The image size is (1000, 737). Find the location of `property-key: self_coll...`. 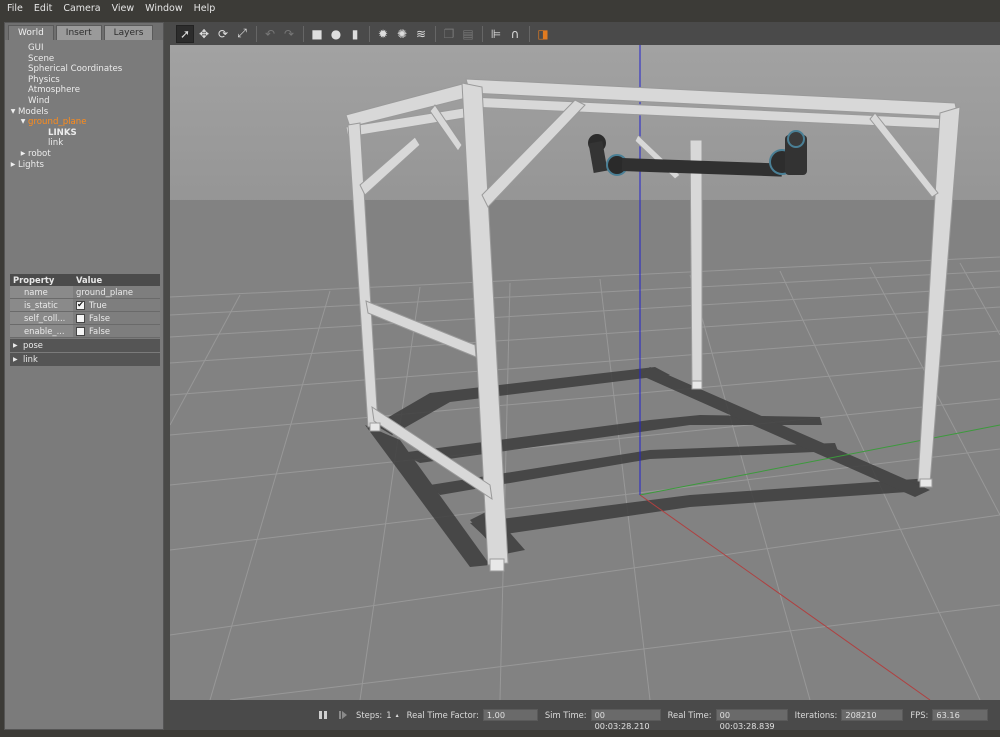

property-key: self_coll... is located at coordinates (41, 318).